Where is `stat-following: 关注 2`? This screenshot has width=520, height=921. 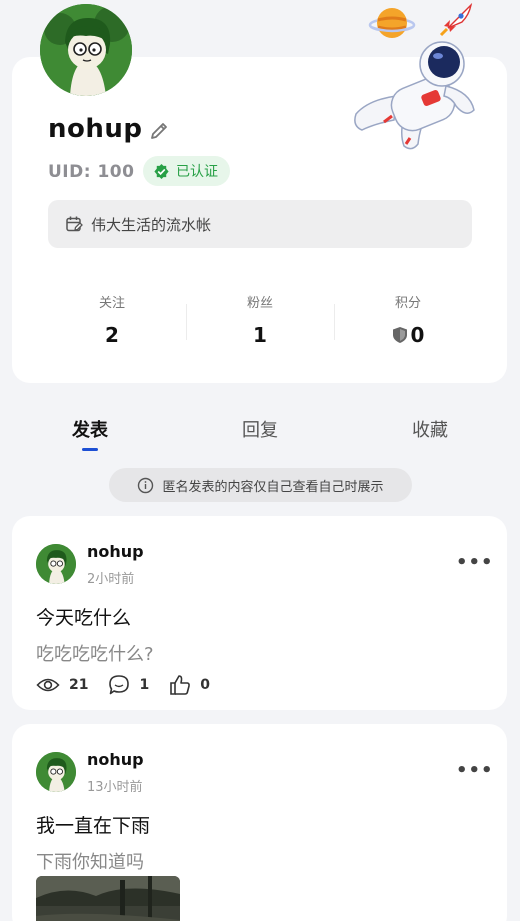 stat-following: 关注 2 is located at coordinates (112, 320).